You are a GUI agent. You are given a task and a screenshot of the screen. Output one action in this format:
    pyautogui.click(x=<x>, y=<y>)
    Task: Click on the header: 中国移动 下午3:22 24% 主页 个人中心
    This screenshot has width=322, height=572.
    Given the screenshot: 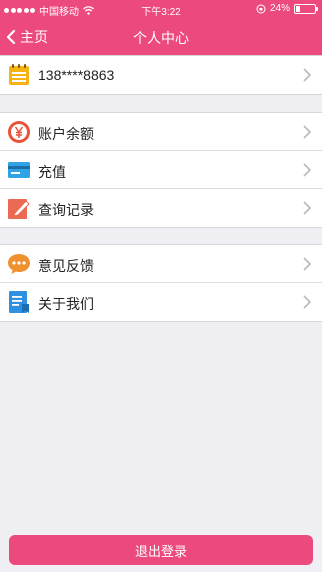 What is the action you would take?
    pyautogui.click(x=161, y=27)
    